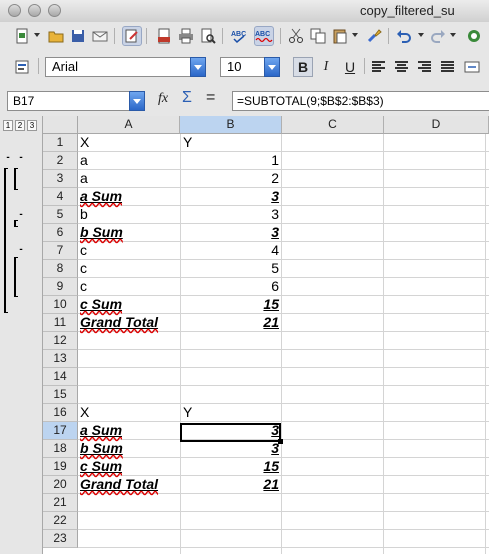 Image resolution: width=489 pixels, height=554 pixels. What do you see at coordinates (129, 394) in the screenshot?
I see `cell-a15` at bounding box center [129, 394].